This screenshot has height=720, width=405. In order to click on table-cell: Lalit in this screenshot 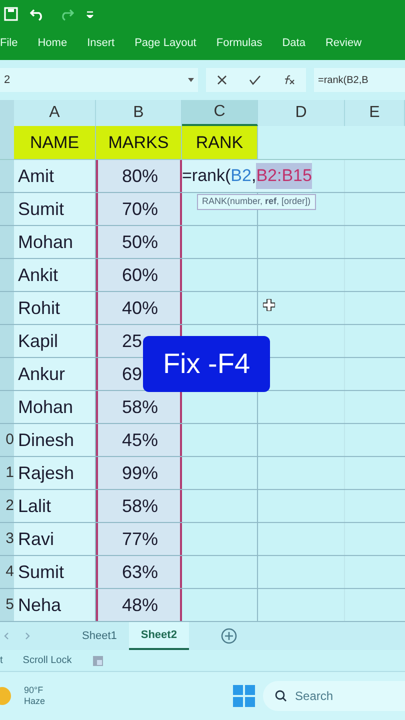, I will do `click(55, 506)`.